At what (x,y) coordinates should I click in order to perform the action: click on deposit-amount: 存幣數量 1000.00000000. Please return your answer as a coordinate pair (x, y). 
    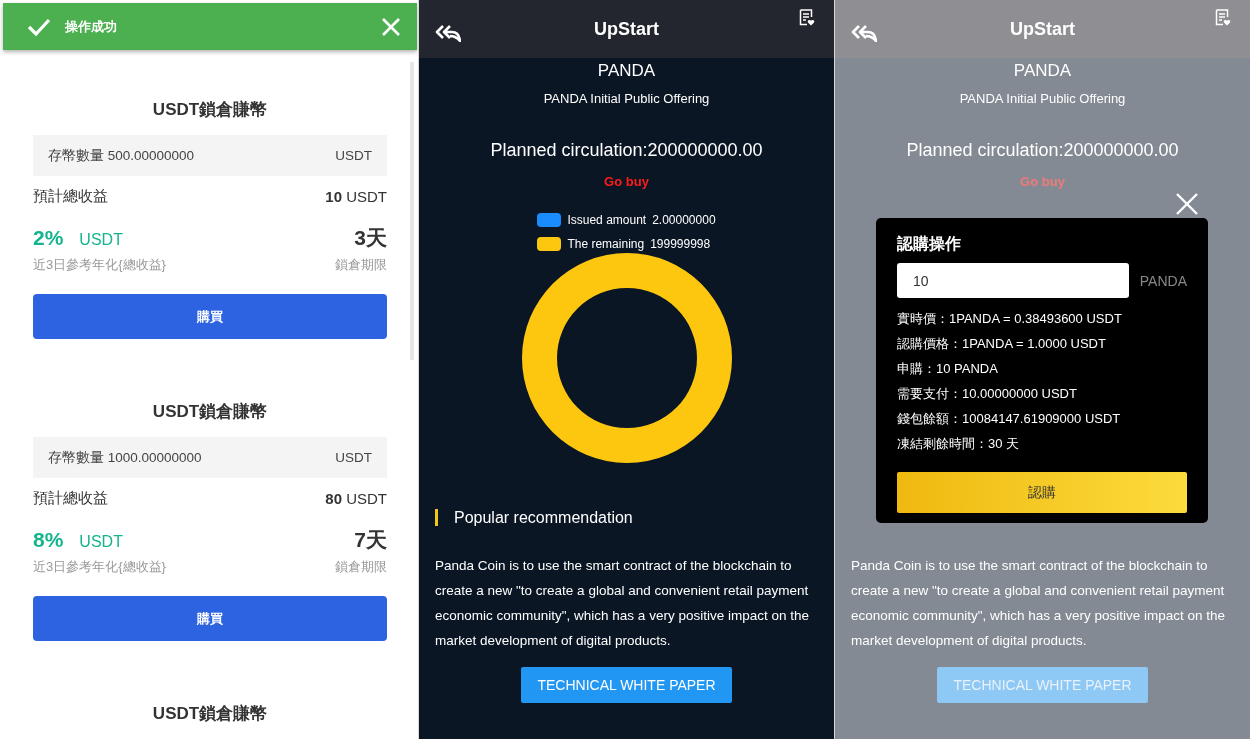
    Looking at the image, I should click on (125, 457).